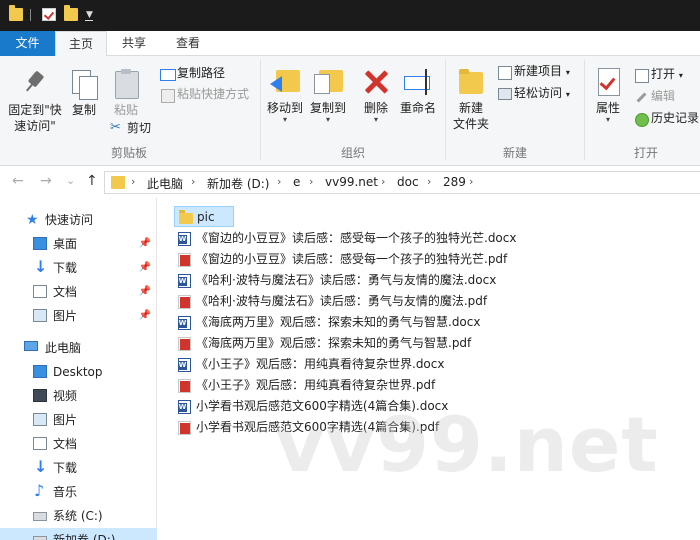  I want to click on tab-share: 共享, so click(134, 43).